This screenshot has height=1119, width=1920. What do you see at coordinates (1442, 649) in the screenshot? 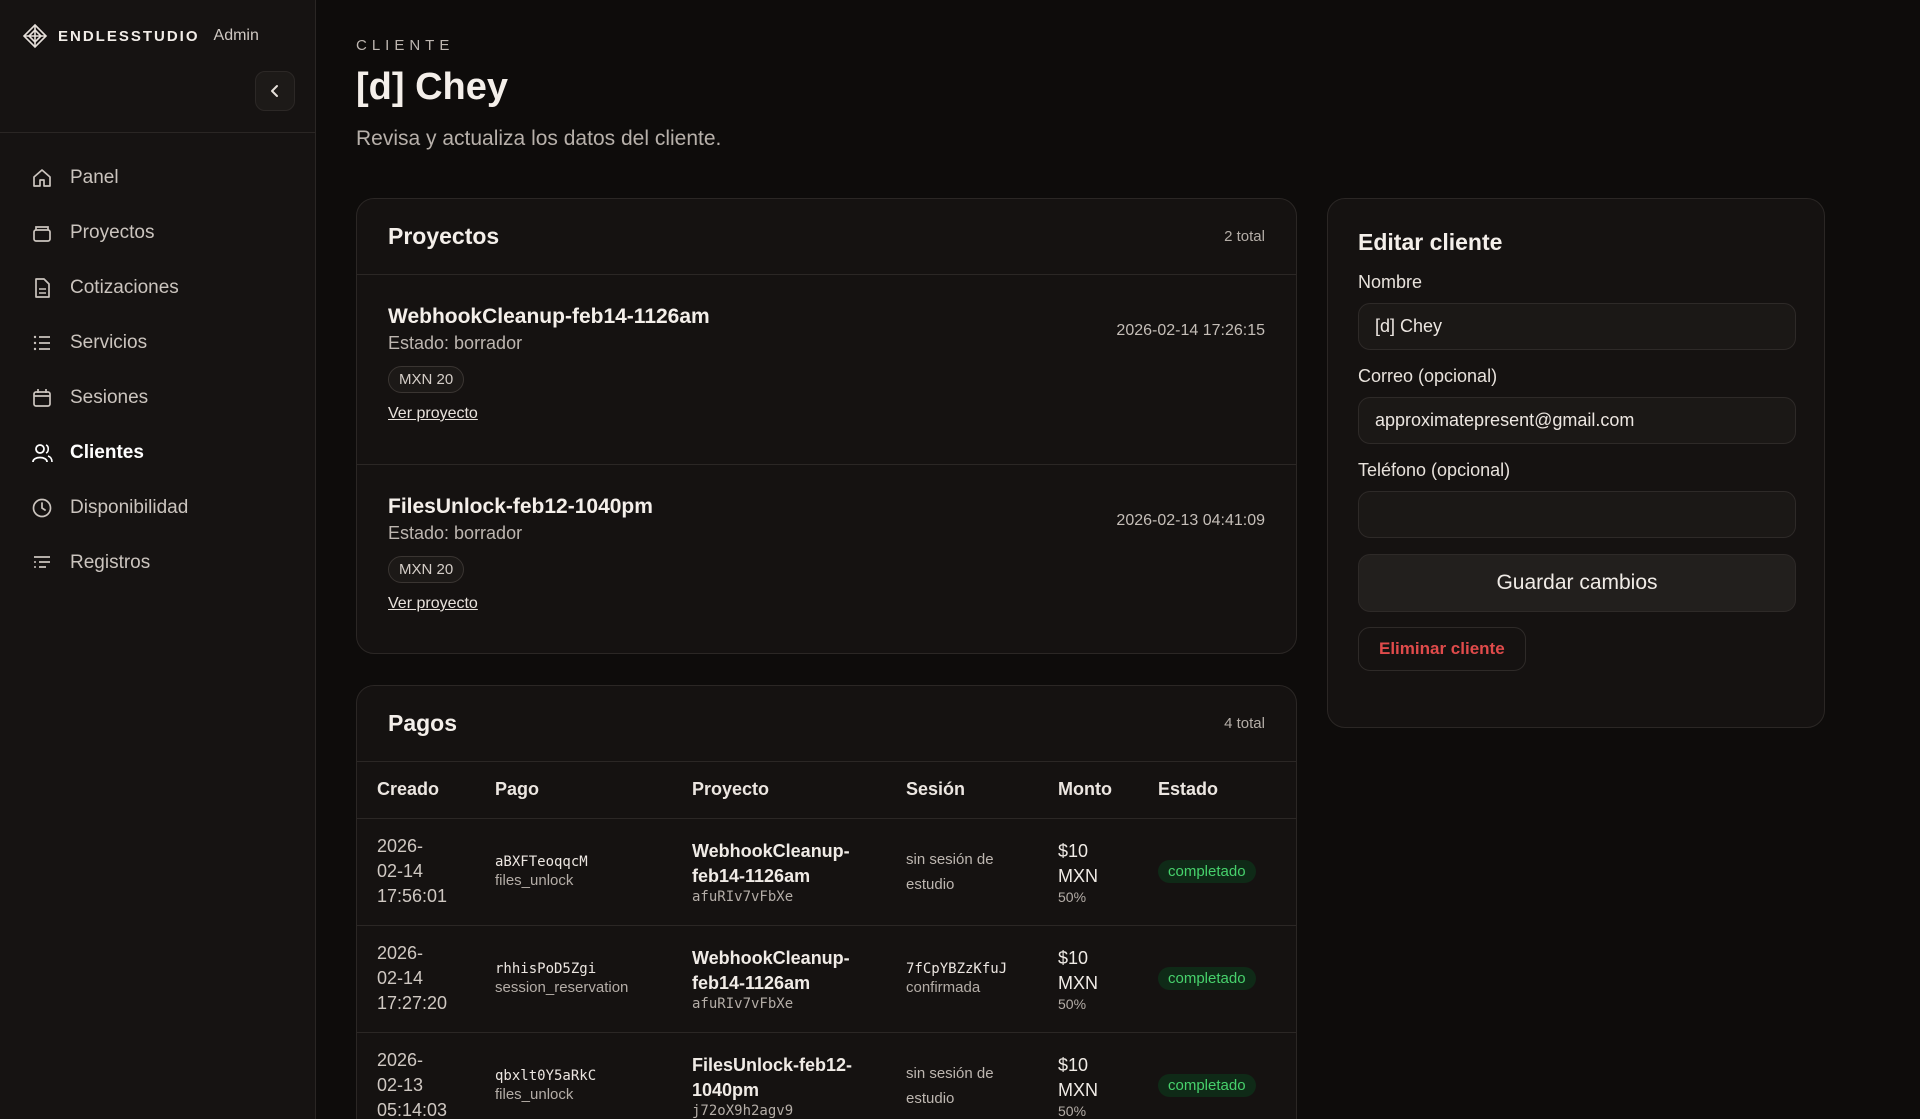
I see `delete-client-button: Eliminar cliente` at bounding box center [1442, 649].